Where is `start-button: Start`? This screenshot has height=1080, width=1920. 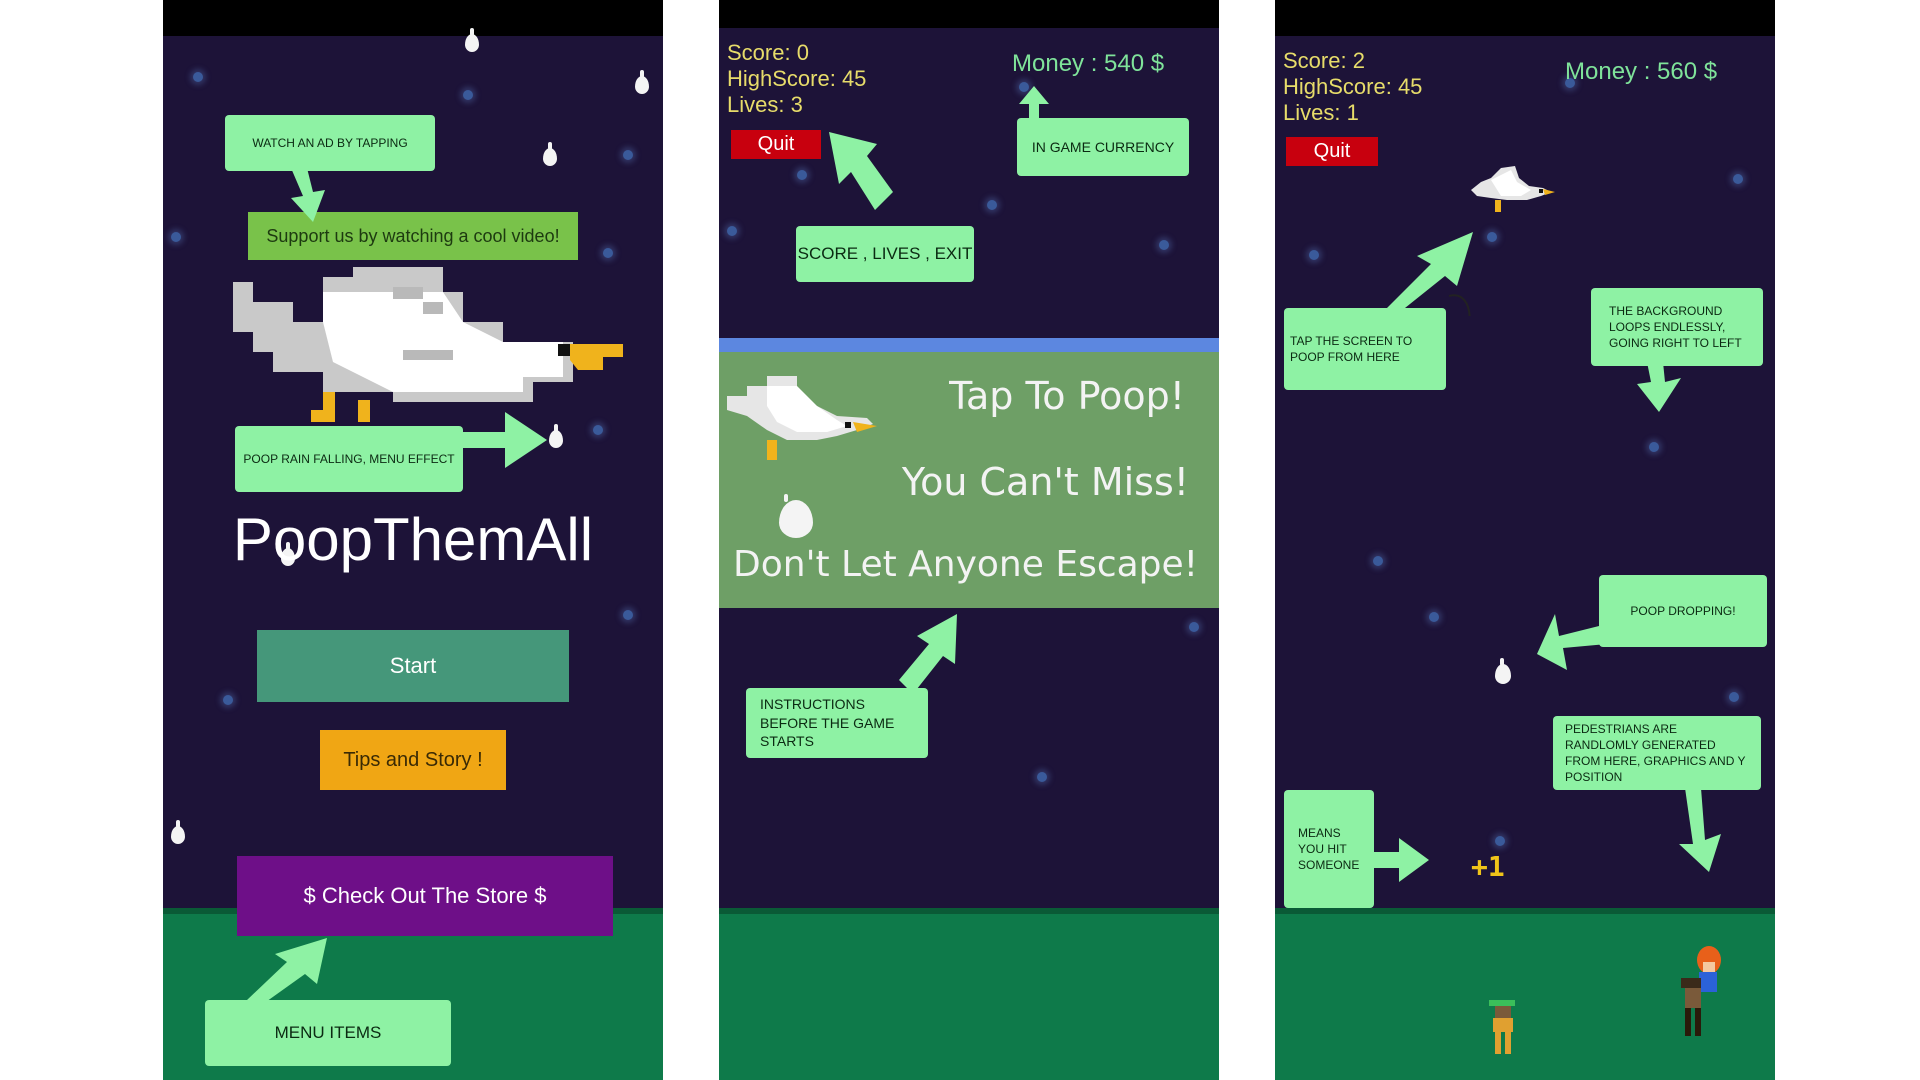
start-button: Start is located at coordinates (413, 666).